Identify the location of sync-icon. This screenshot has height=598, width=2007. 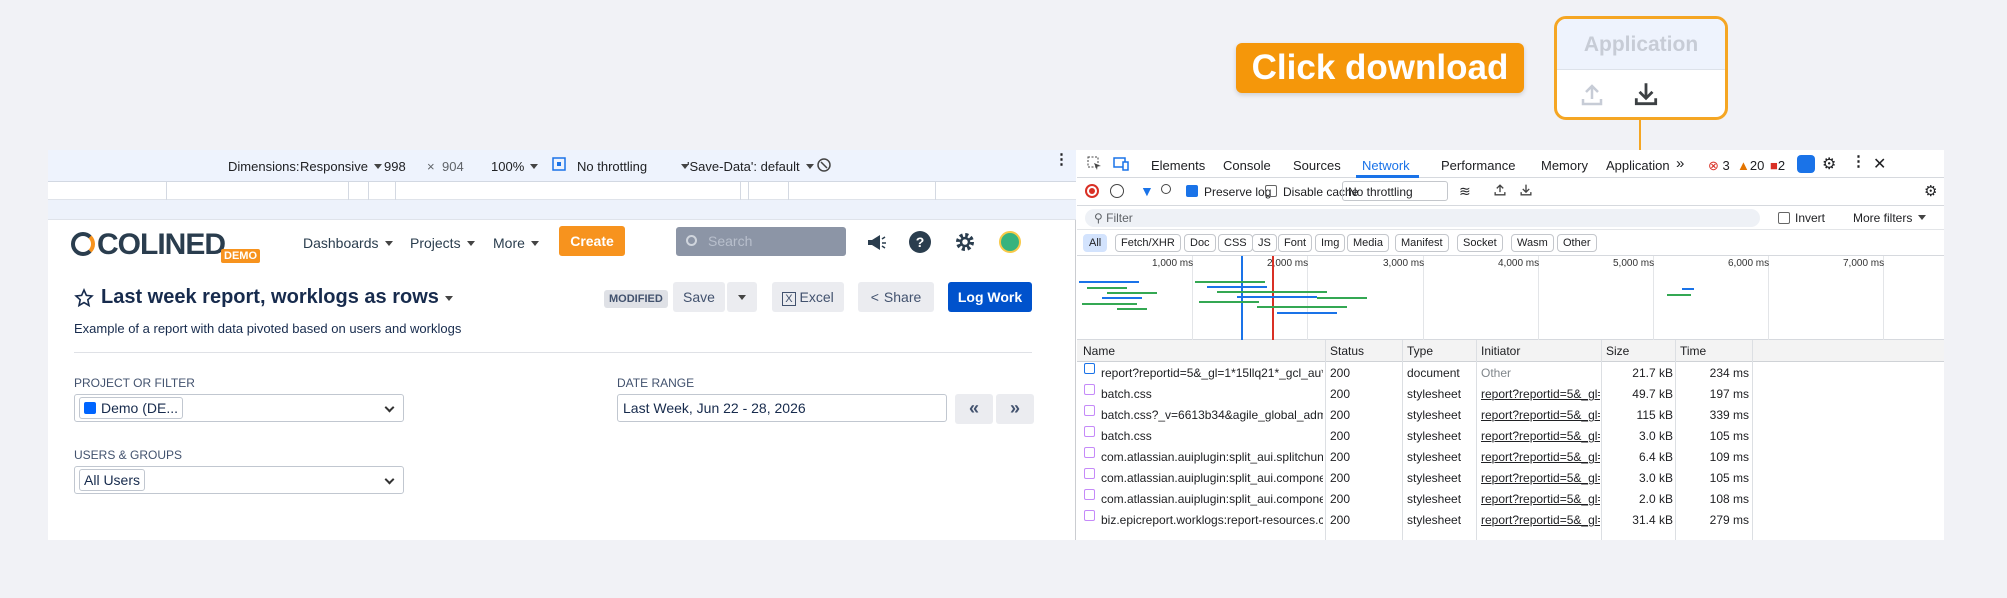
(1806, 164).